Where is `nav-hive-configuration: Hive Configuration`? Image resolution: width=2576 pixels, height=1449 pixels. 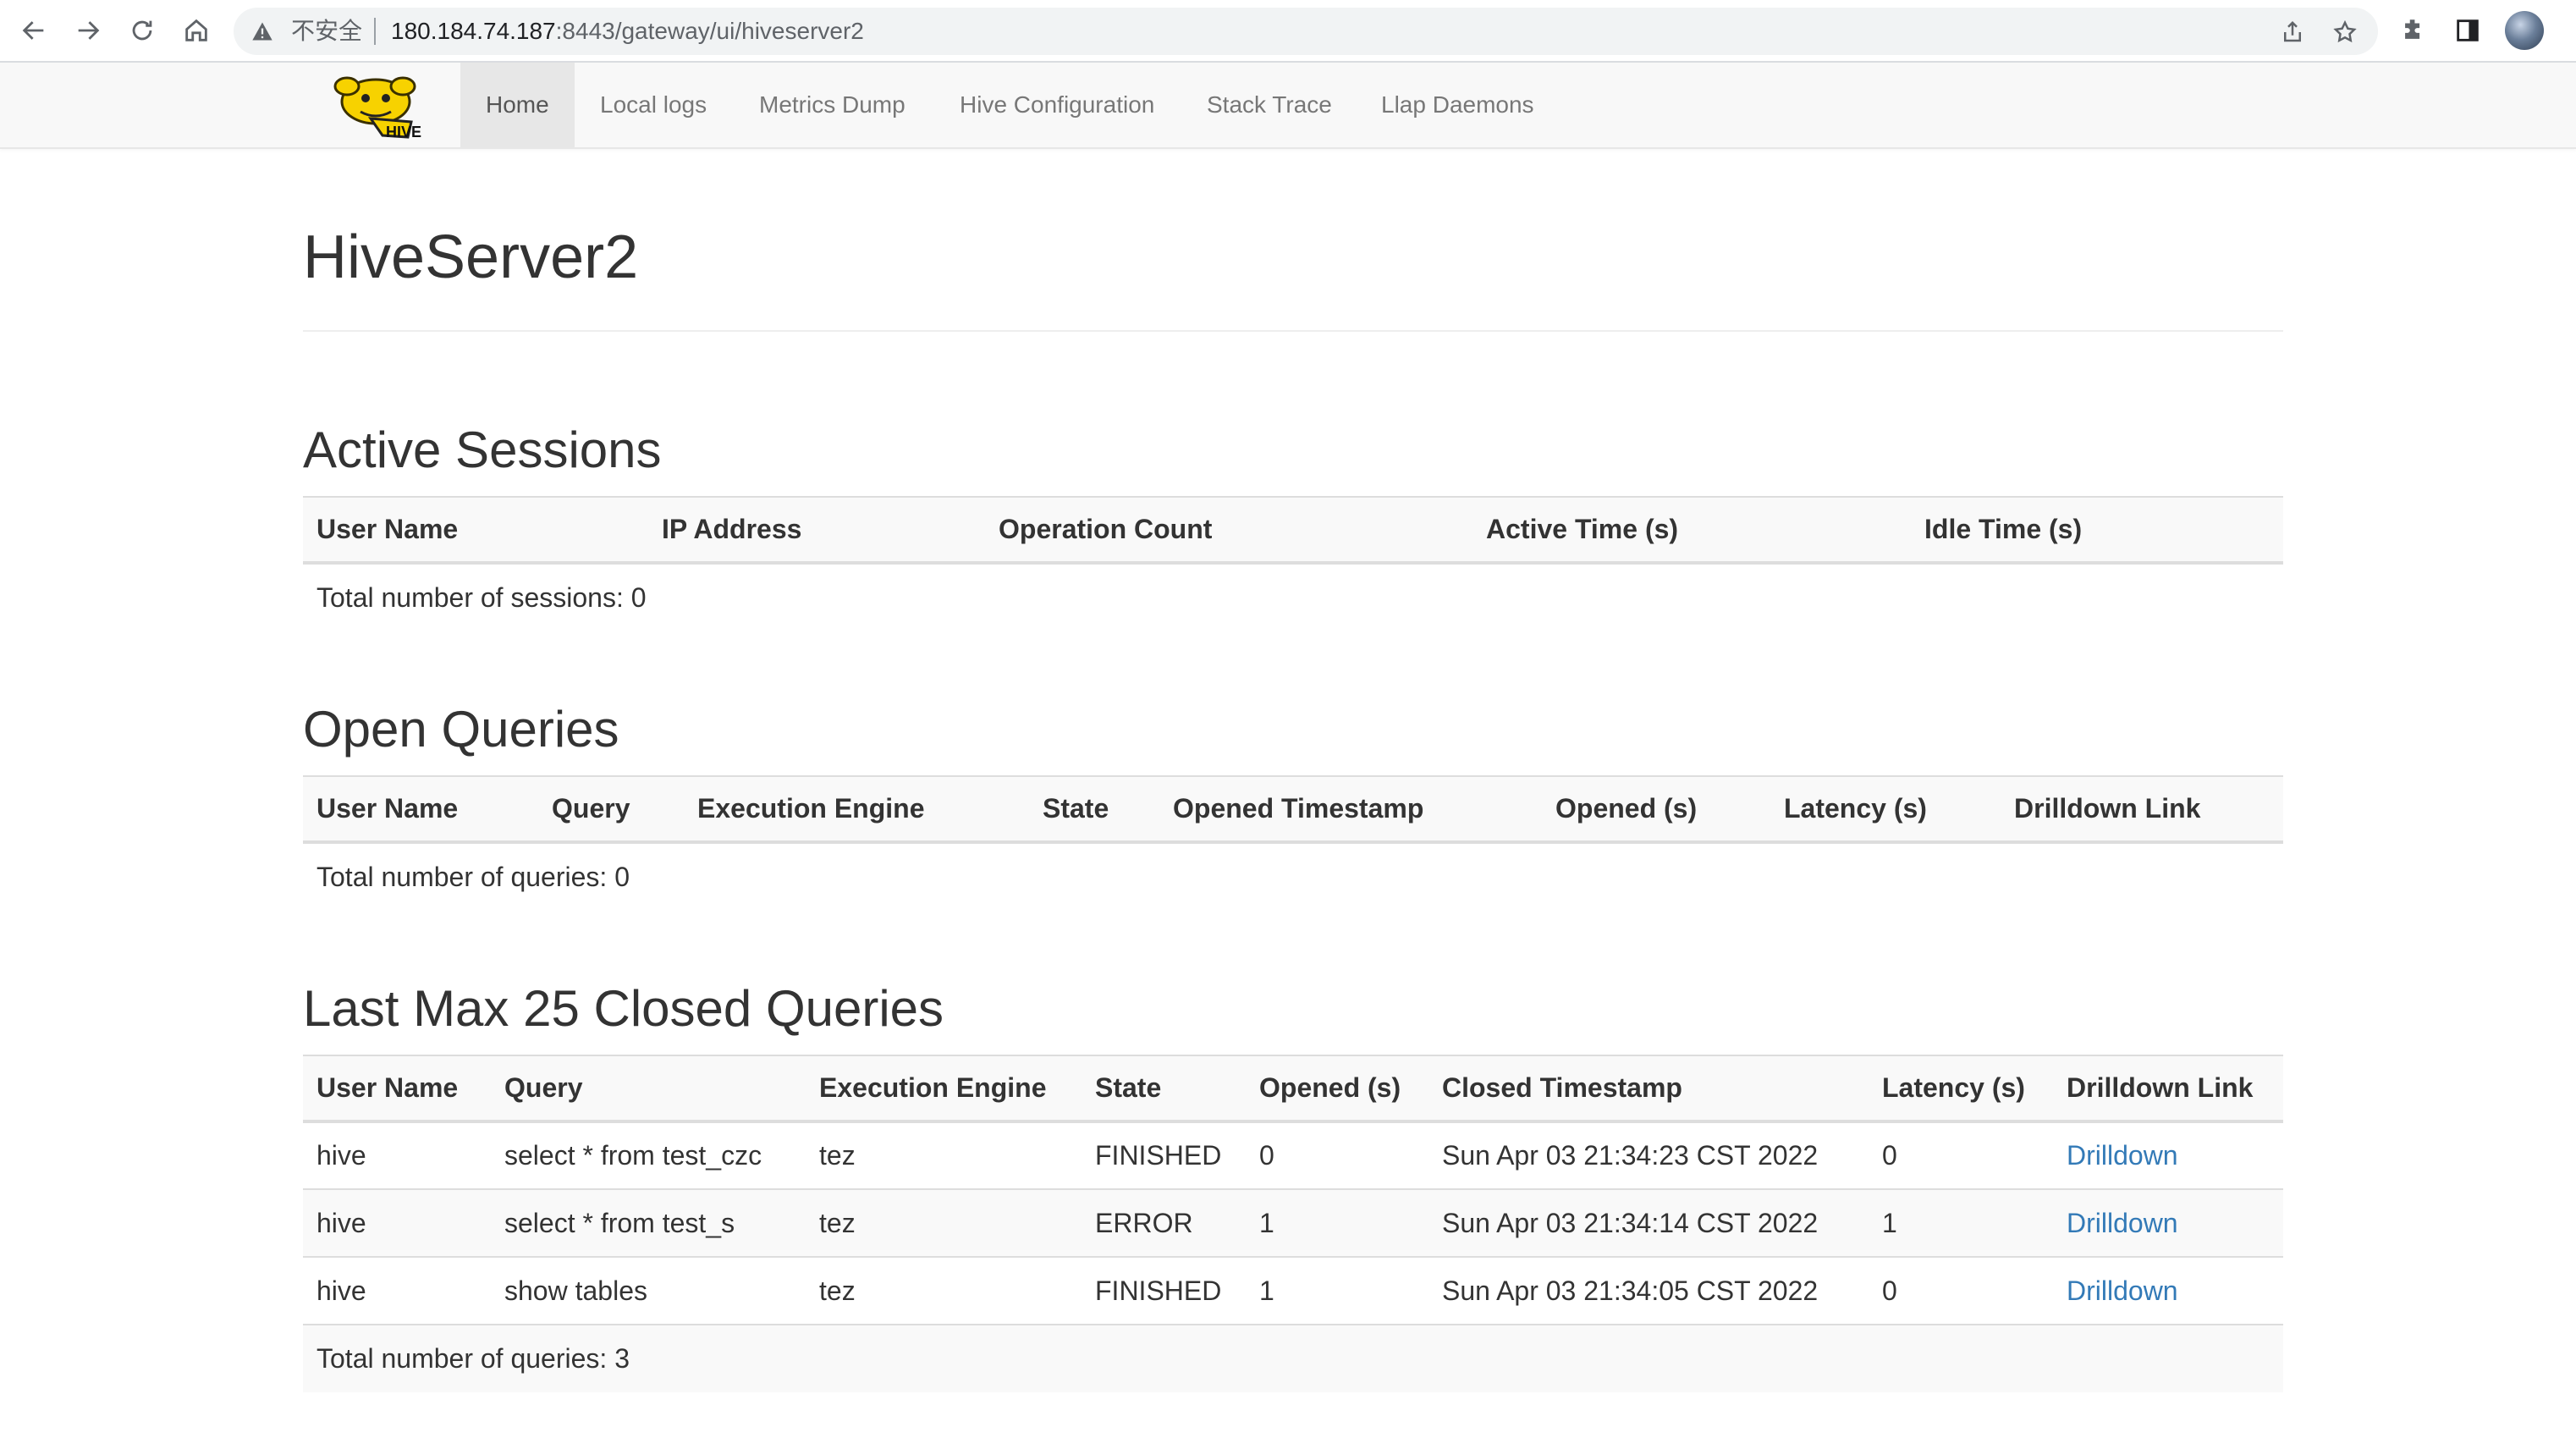
nav-hive-configuration: Hive Configuration is located at coordinates (1057, 105).